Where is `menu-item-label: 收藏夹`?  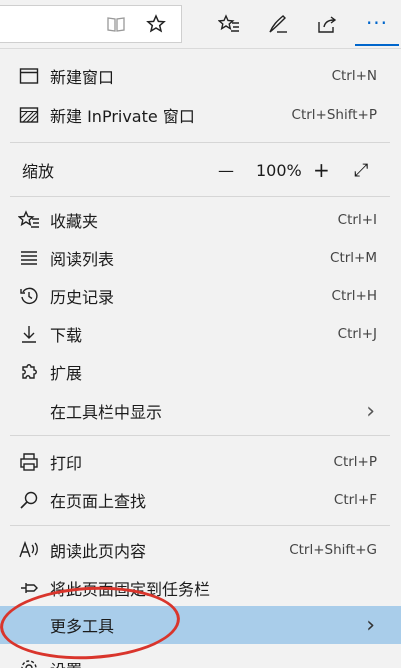 menu-item-label: 收藏夹 is located at coordinates (74, 221).